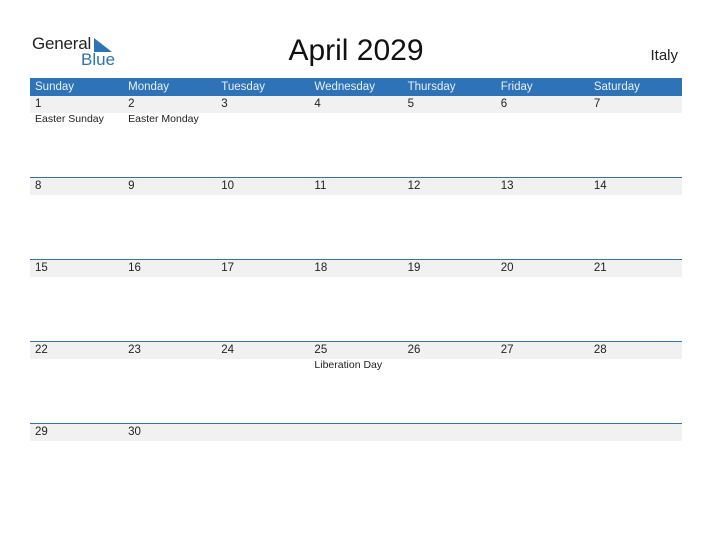 Image resolution: width=712 pixels, height=550 pixels. What do you see at coordinates (449, 186) in the screenshot?
I see `day-cell: 12` at bounding box center [449, 186].